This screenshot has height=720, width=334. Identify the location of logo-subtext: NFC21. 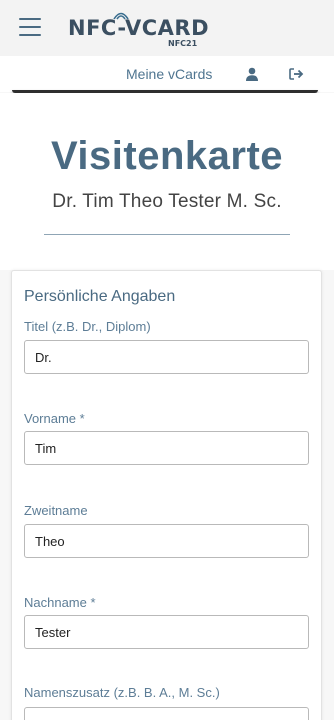
(183, 43).